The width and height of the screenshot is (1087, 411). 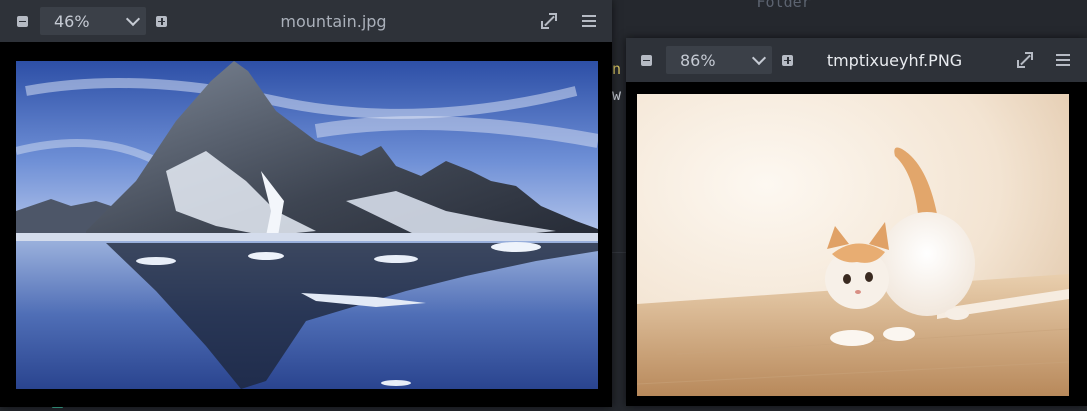 What do you see at coordinates (783, 5) in the screenshot?
I see `code-line: Folder` at bounding box center [783, 5].